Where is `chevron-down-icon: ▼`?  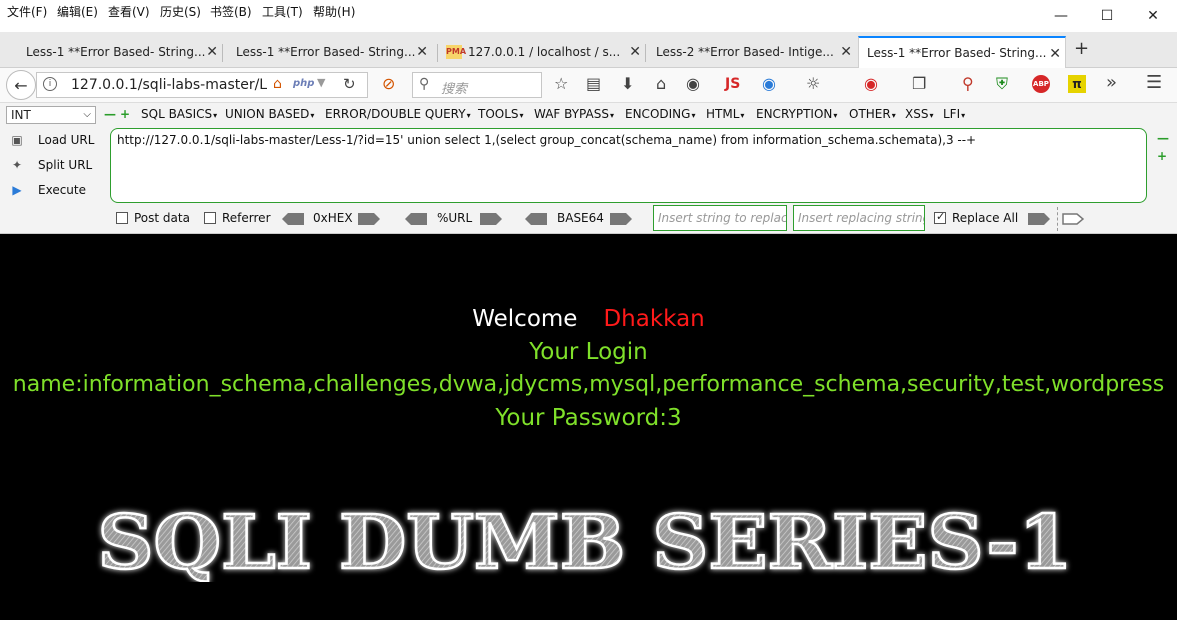
chevron-down-icon: ▼ is located at coordinates (321, 82).